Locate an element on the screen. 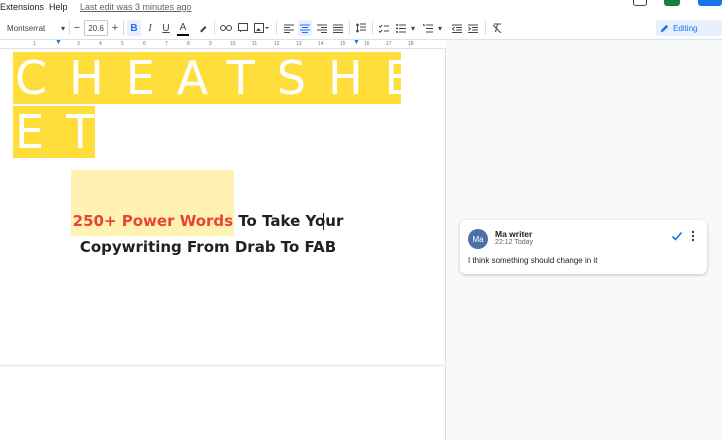  title-line-2: ET is located at coordinates (54, 132).